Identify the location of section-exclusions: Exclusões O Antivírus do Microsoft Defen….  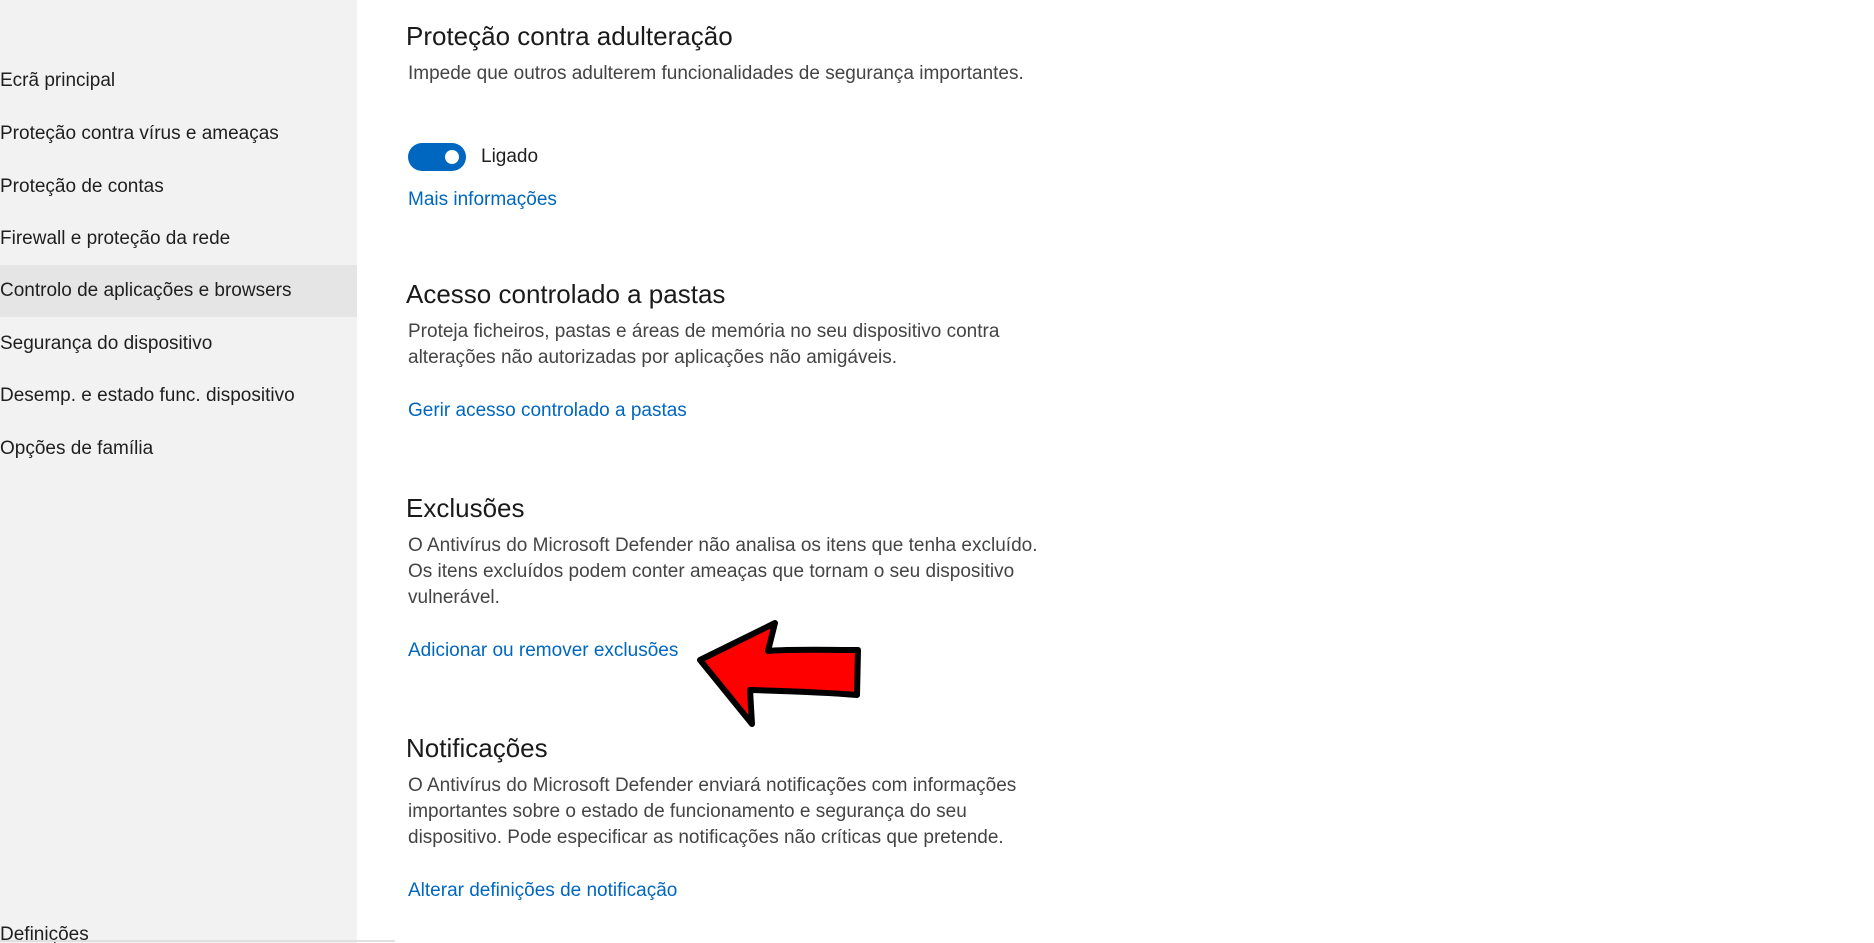
(727, 576).